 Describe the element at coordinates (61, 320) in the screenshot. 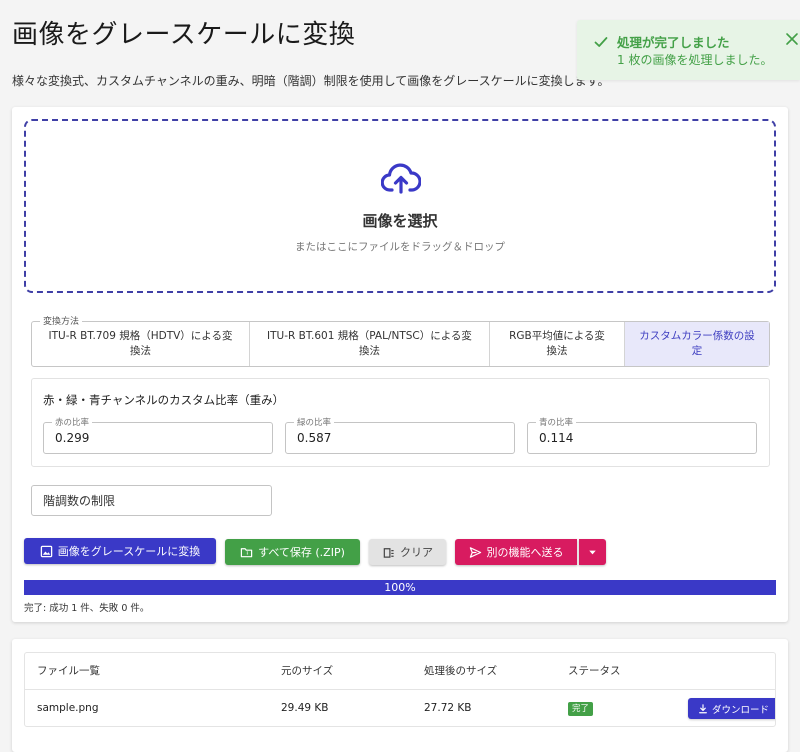

I see `method-legend: 変換方法` at that location.